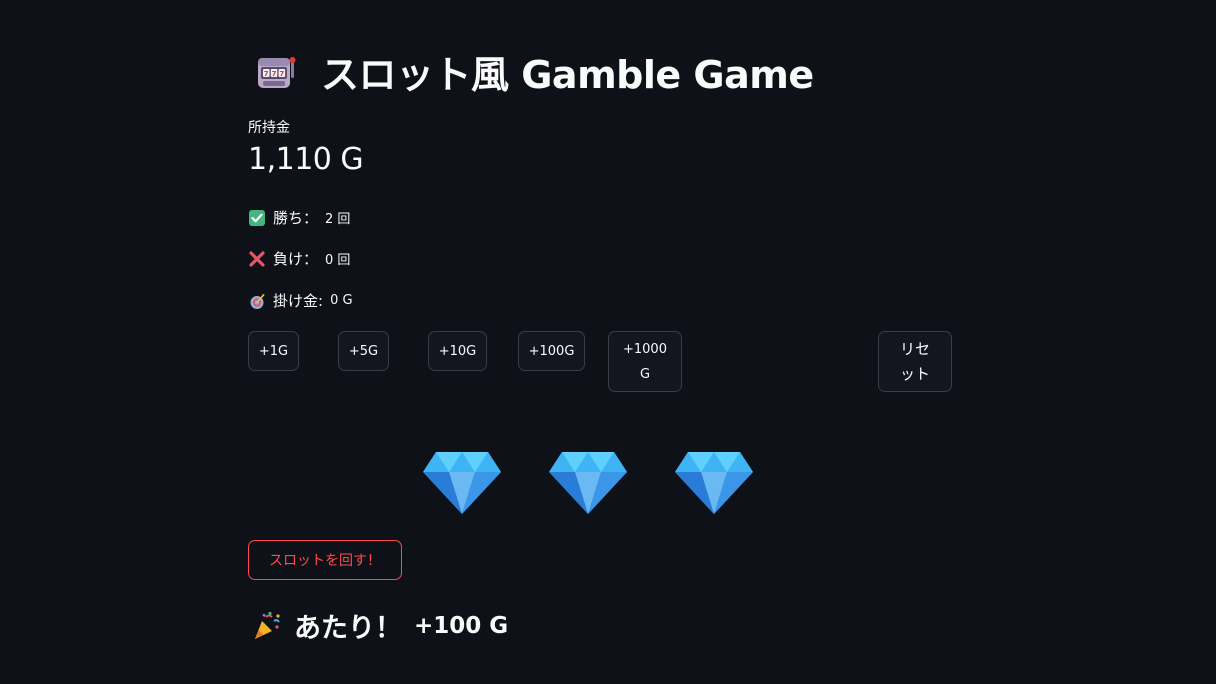  I want to click on bet-stat: 掛け金: 0 G, so click(300, 300).